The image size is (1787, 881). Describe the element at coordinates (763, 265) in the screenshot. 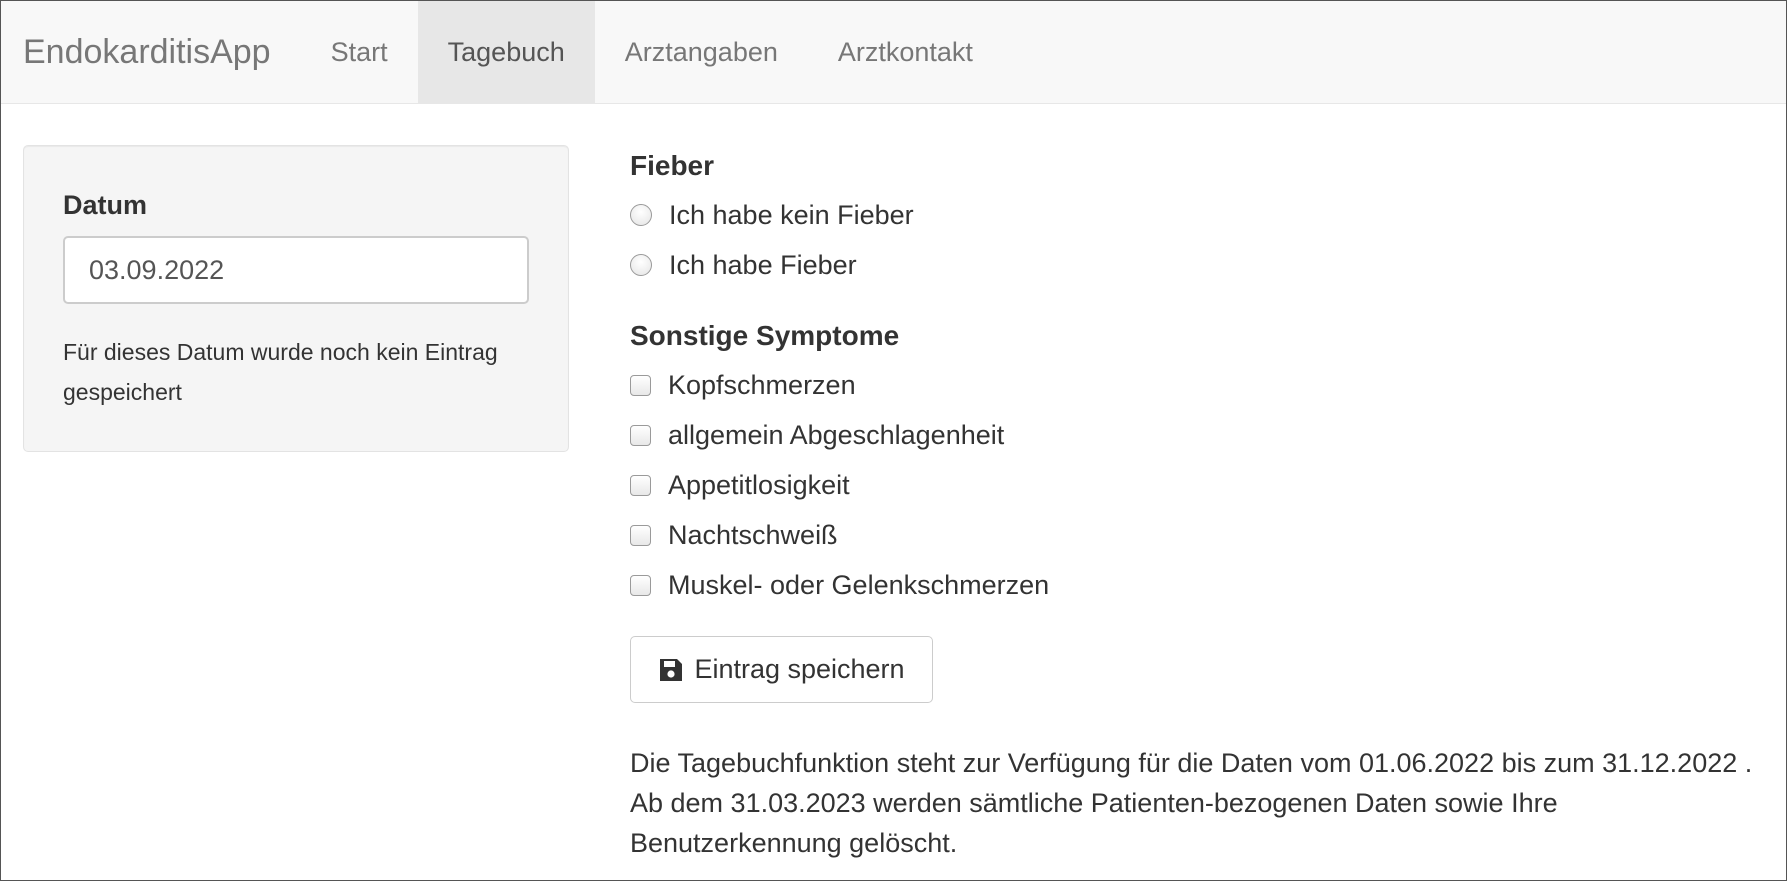

I see `option-label: Ich habe Fieber` at that location.